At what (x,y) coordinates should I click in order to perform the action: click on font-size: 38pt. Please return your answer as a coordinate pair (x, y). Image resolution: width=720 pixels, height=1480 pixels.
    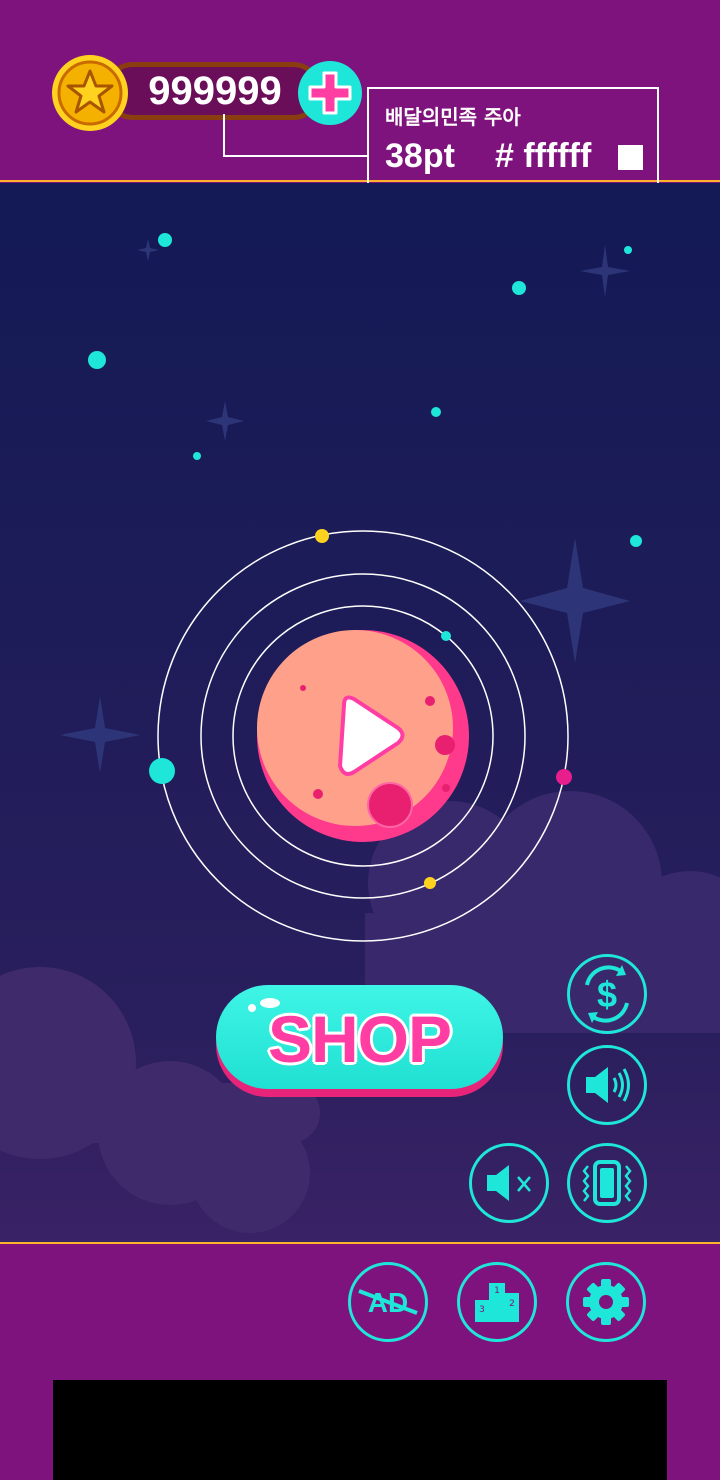
    Looking at the image, I should click on (420, 156).